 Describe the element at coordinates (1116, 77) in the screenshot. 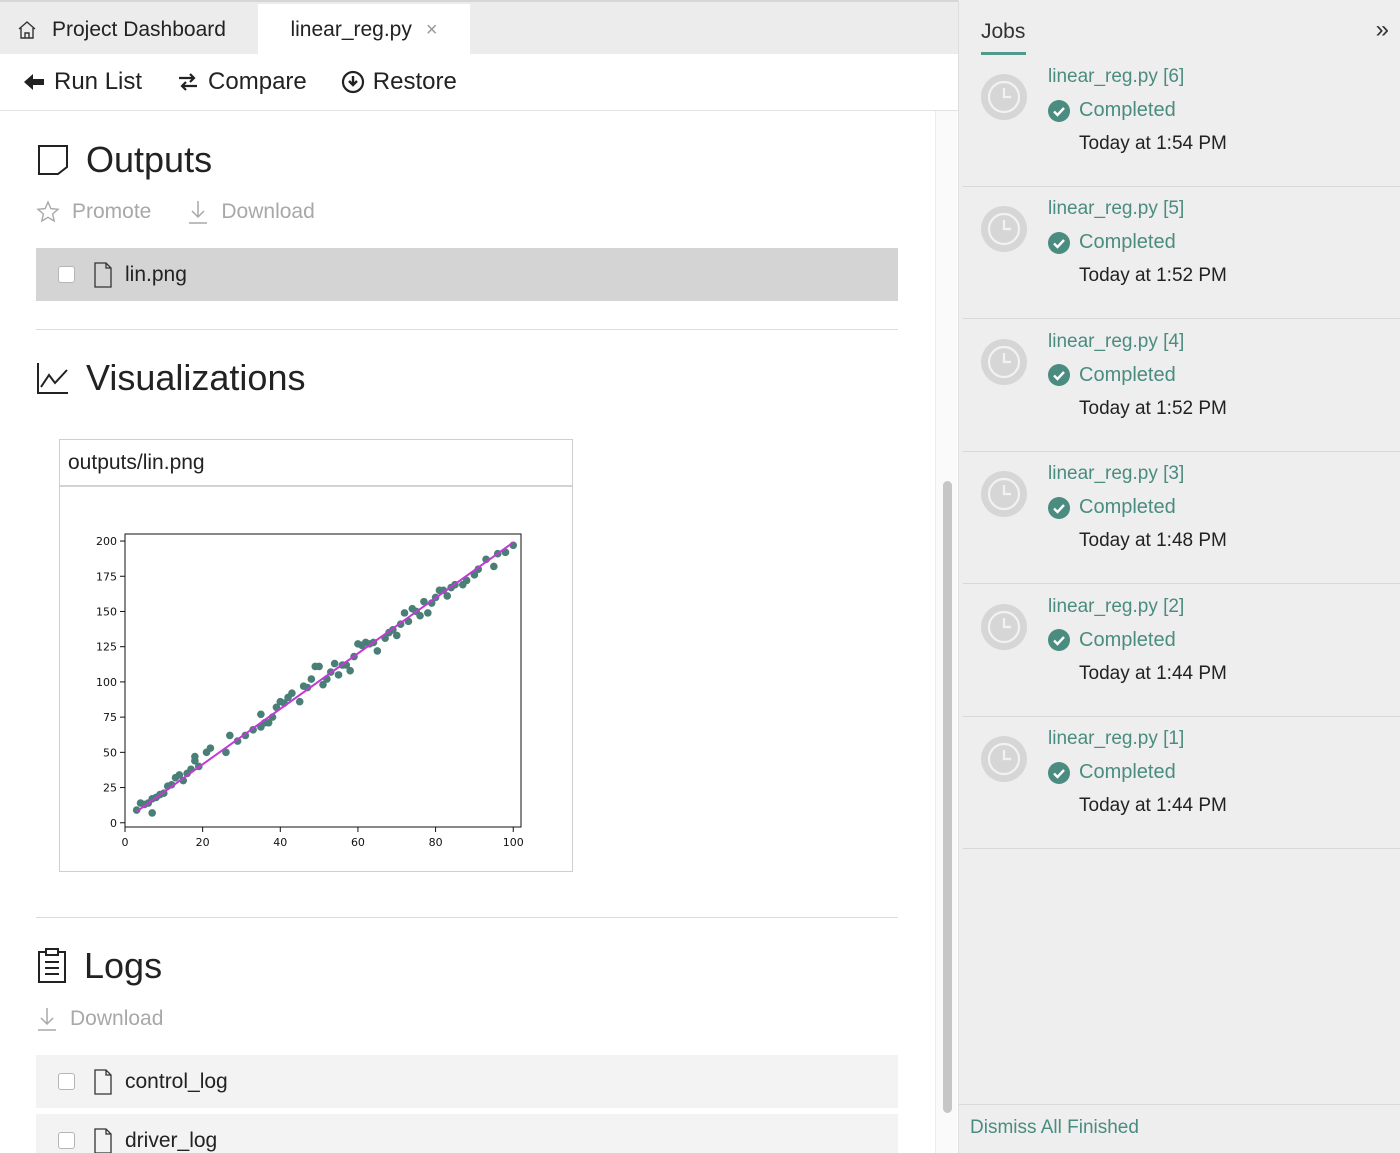

I see `job-name-link: linear_reg.py [6]` at that location.